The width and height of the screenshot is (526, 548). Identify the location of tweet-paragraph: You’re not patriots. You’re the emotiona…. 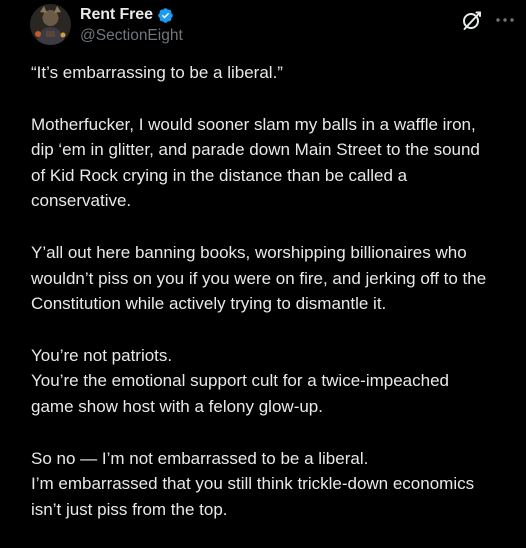
(276, 381).